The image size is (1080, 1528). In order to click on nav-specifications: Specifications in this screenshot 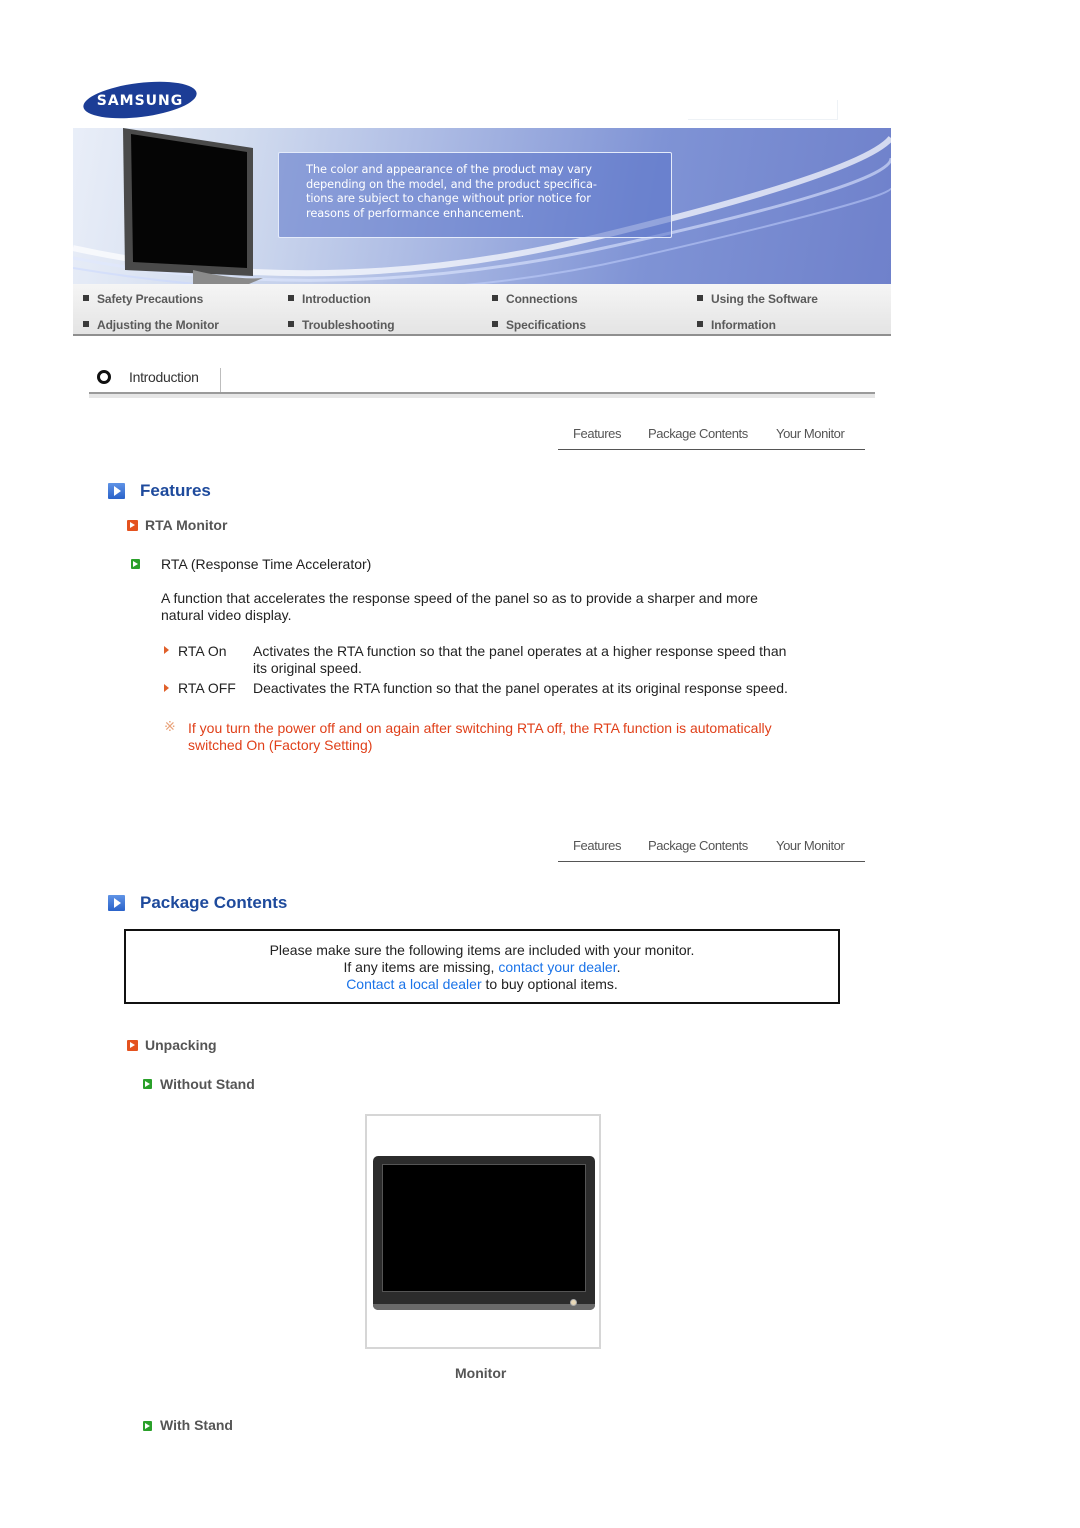, I will do `click(539, 325)`.